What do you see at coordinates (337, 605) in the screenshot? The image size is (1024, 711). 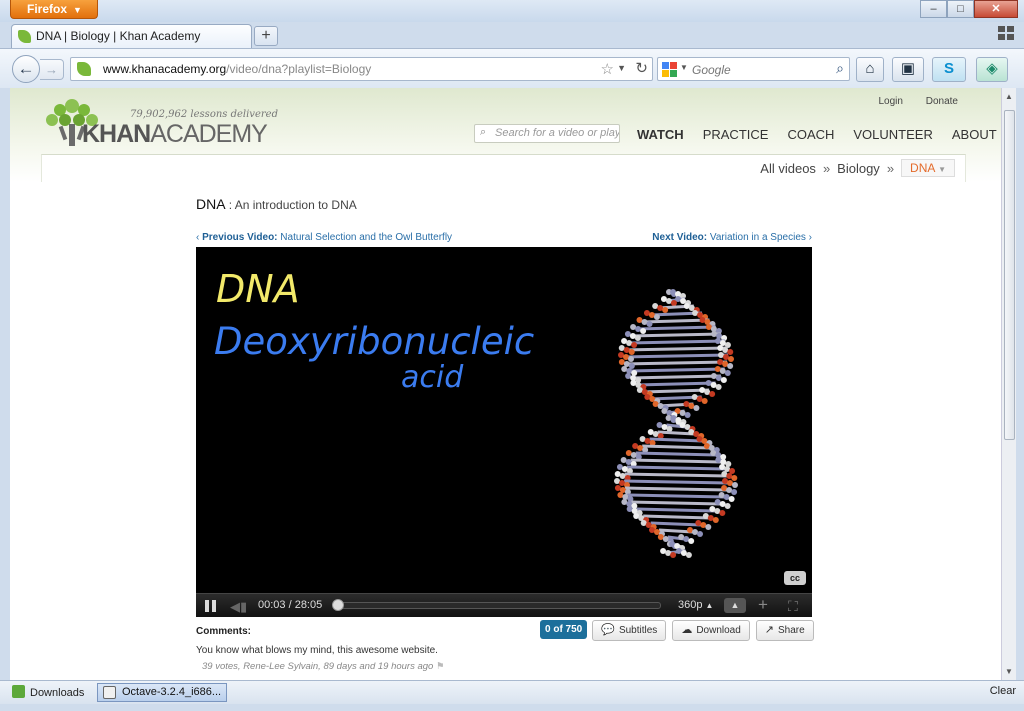 I see `seek-handle` at bounding box center [337, 605].